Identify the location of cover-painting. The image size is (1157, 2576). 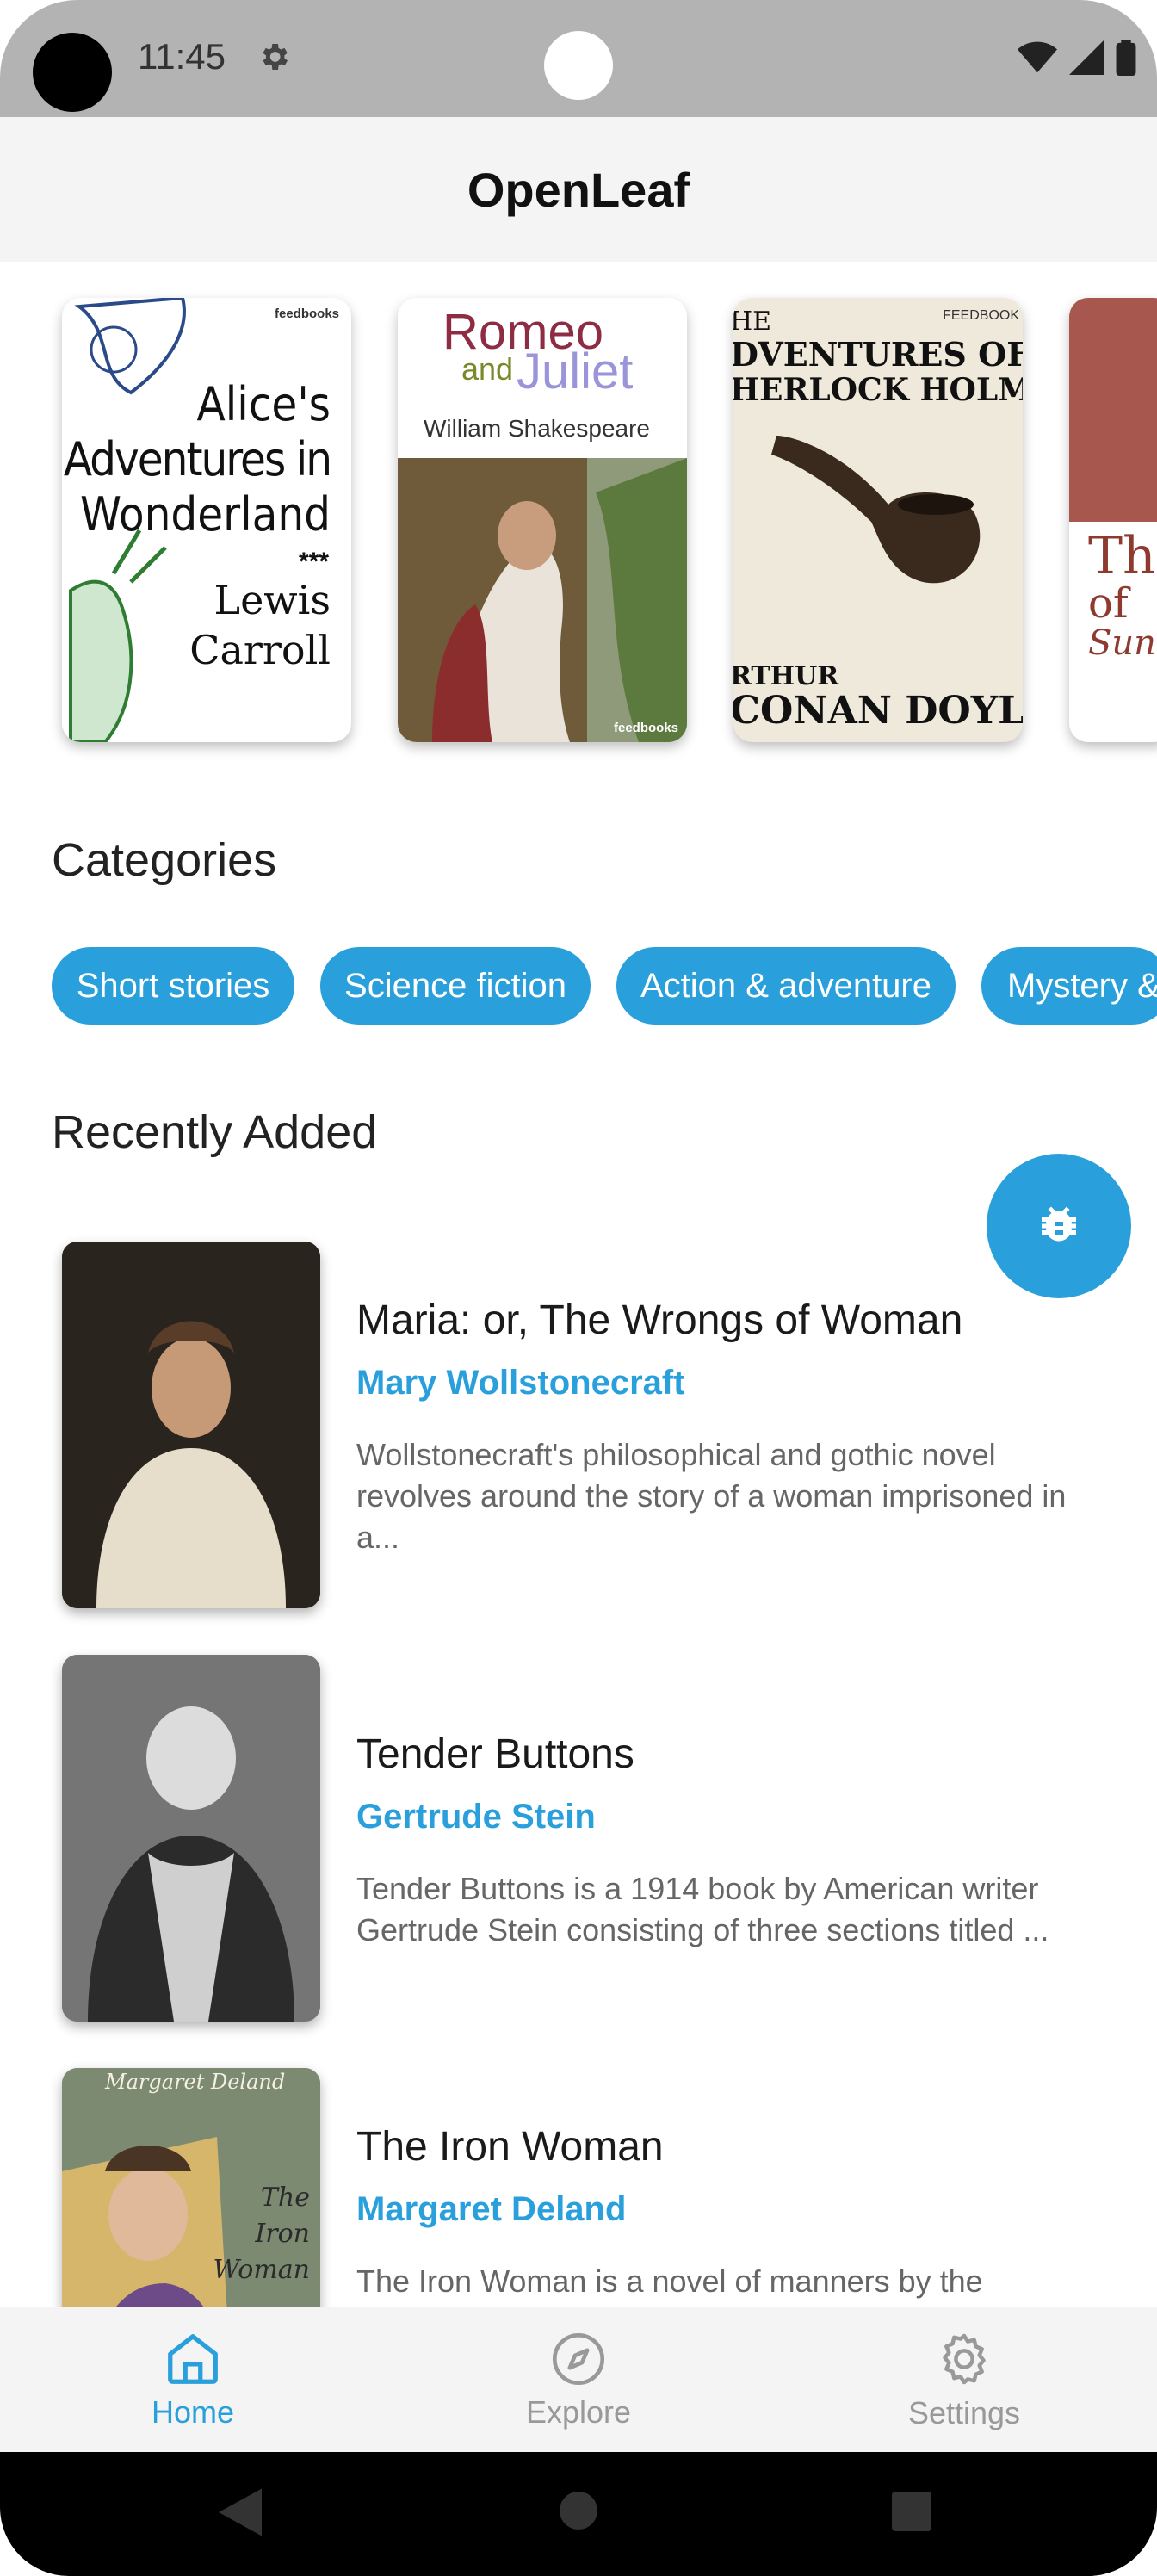
(542, 600).